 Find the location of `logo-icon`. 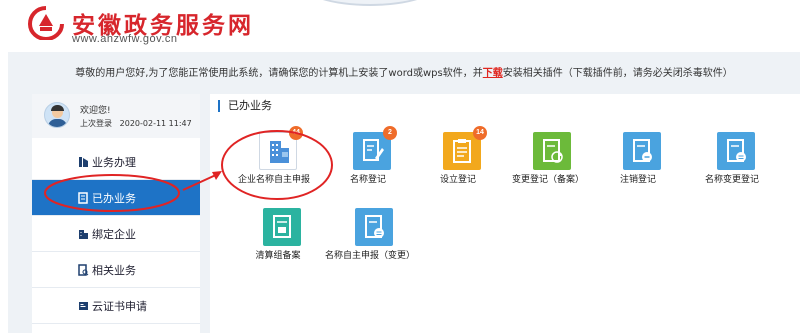

logo-icon is located at coordinates (46, 23).